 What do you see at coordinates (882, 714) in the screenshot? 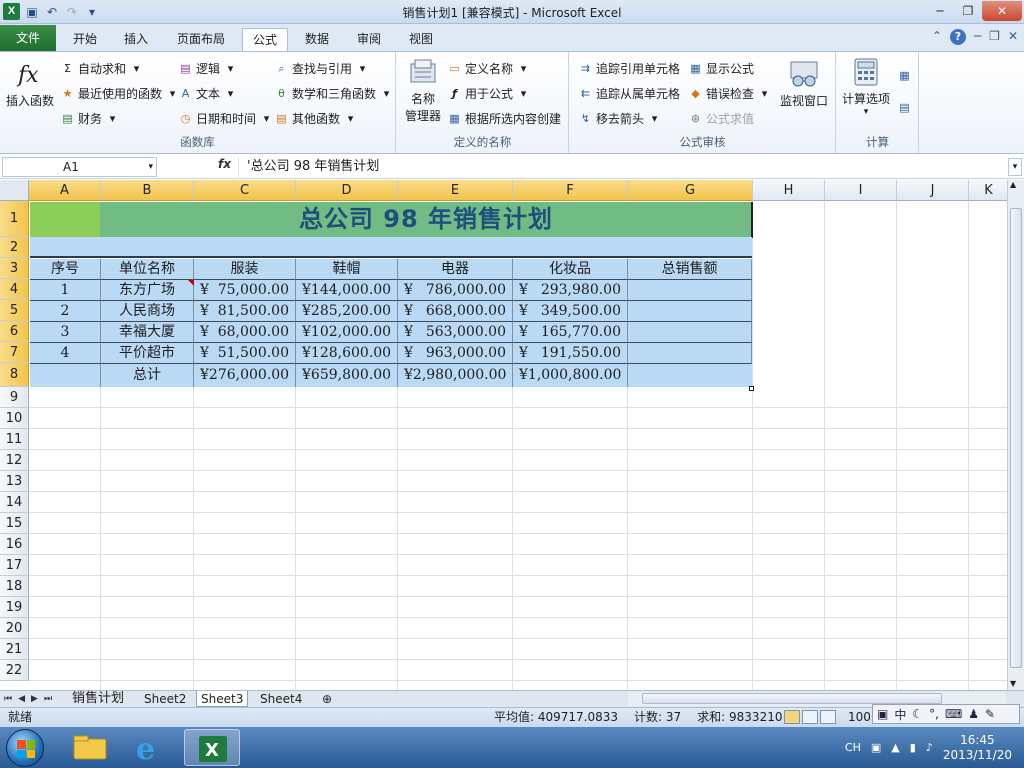
I see `ime-logo-icon: ▣` at bounding box center [882, 714].